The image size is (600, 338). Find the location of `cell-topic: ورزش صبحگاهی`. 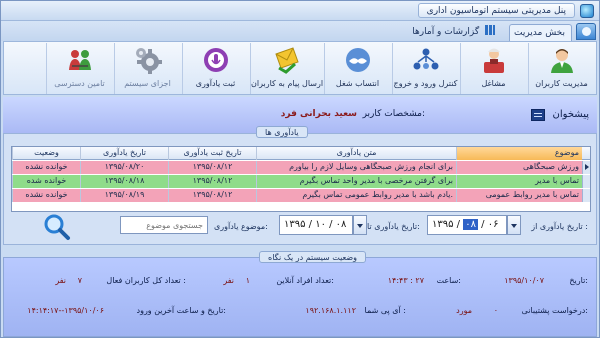

cell-topic: ورزش صبحگاهی is located at coordinates (519, 167).